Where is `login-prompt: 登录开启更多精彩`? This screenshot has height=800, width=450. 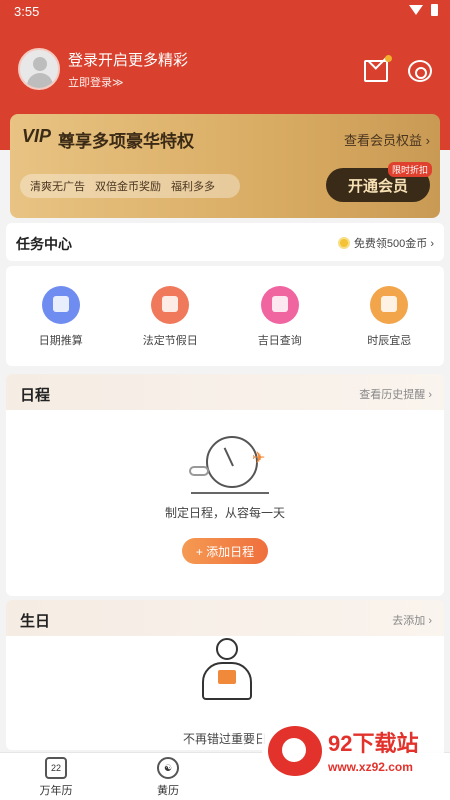
login-prompt: 登录开启更多精彩 is located at coordinates (128, 60).